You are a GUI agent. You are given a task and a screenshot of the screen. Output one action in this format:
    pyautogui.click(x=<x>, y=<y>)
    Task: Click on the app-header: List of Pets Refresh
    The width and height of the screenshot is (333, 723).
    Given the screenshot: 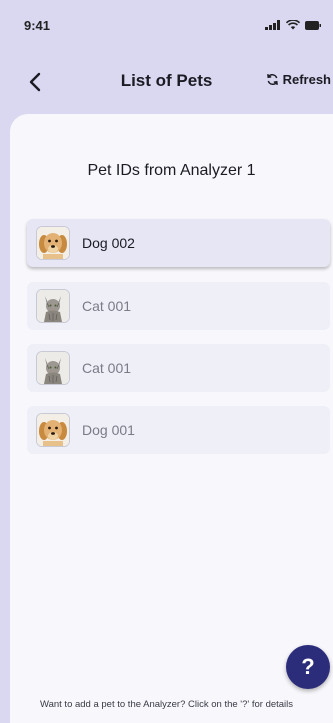 What is the action you would take?
    pyautogui.click(x=166, y=82)
    